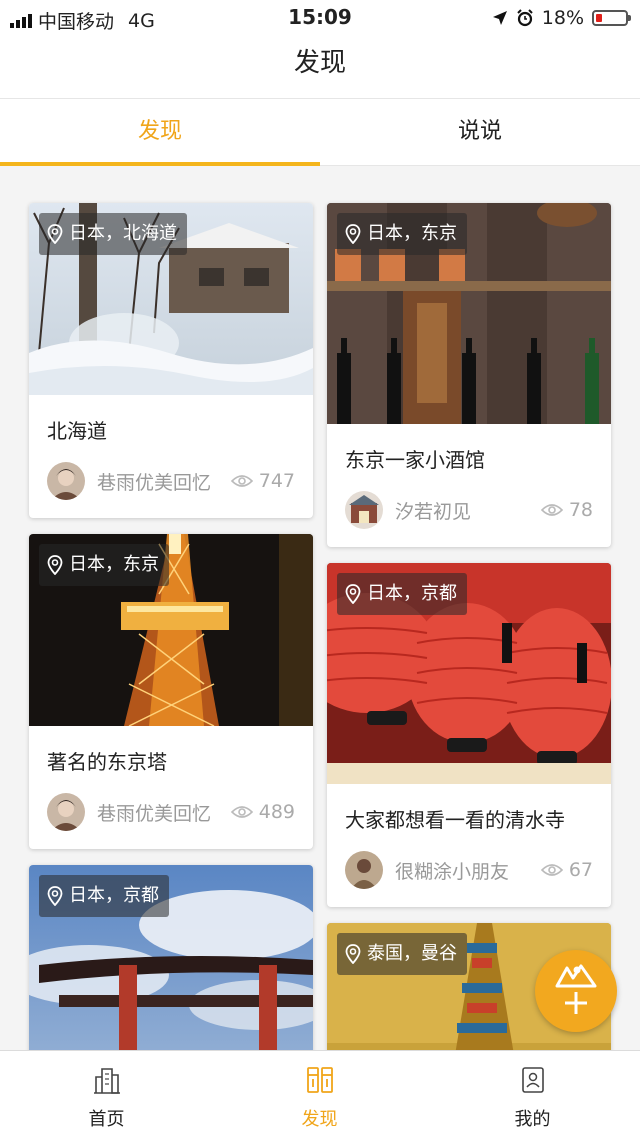 The height and width of the screenshot is (1137, 640). I want to click on snowy-village-photo: 日本，北海道, so click(171, 299).